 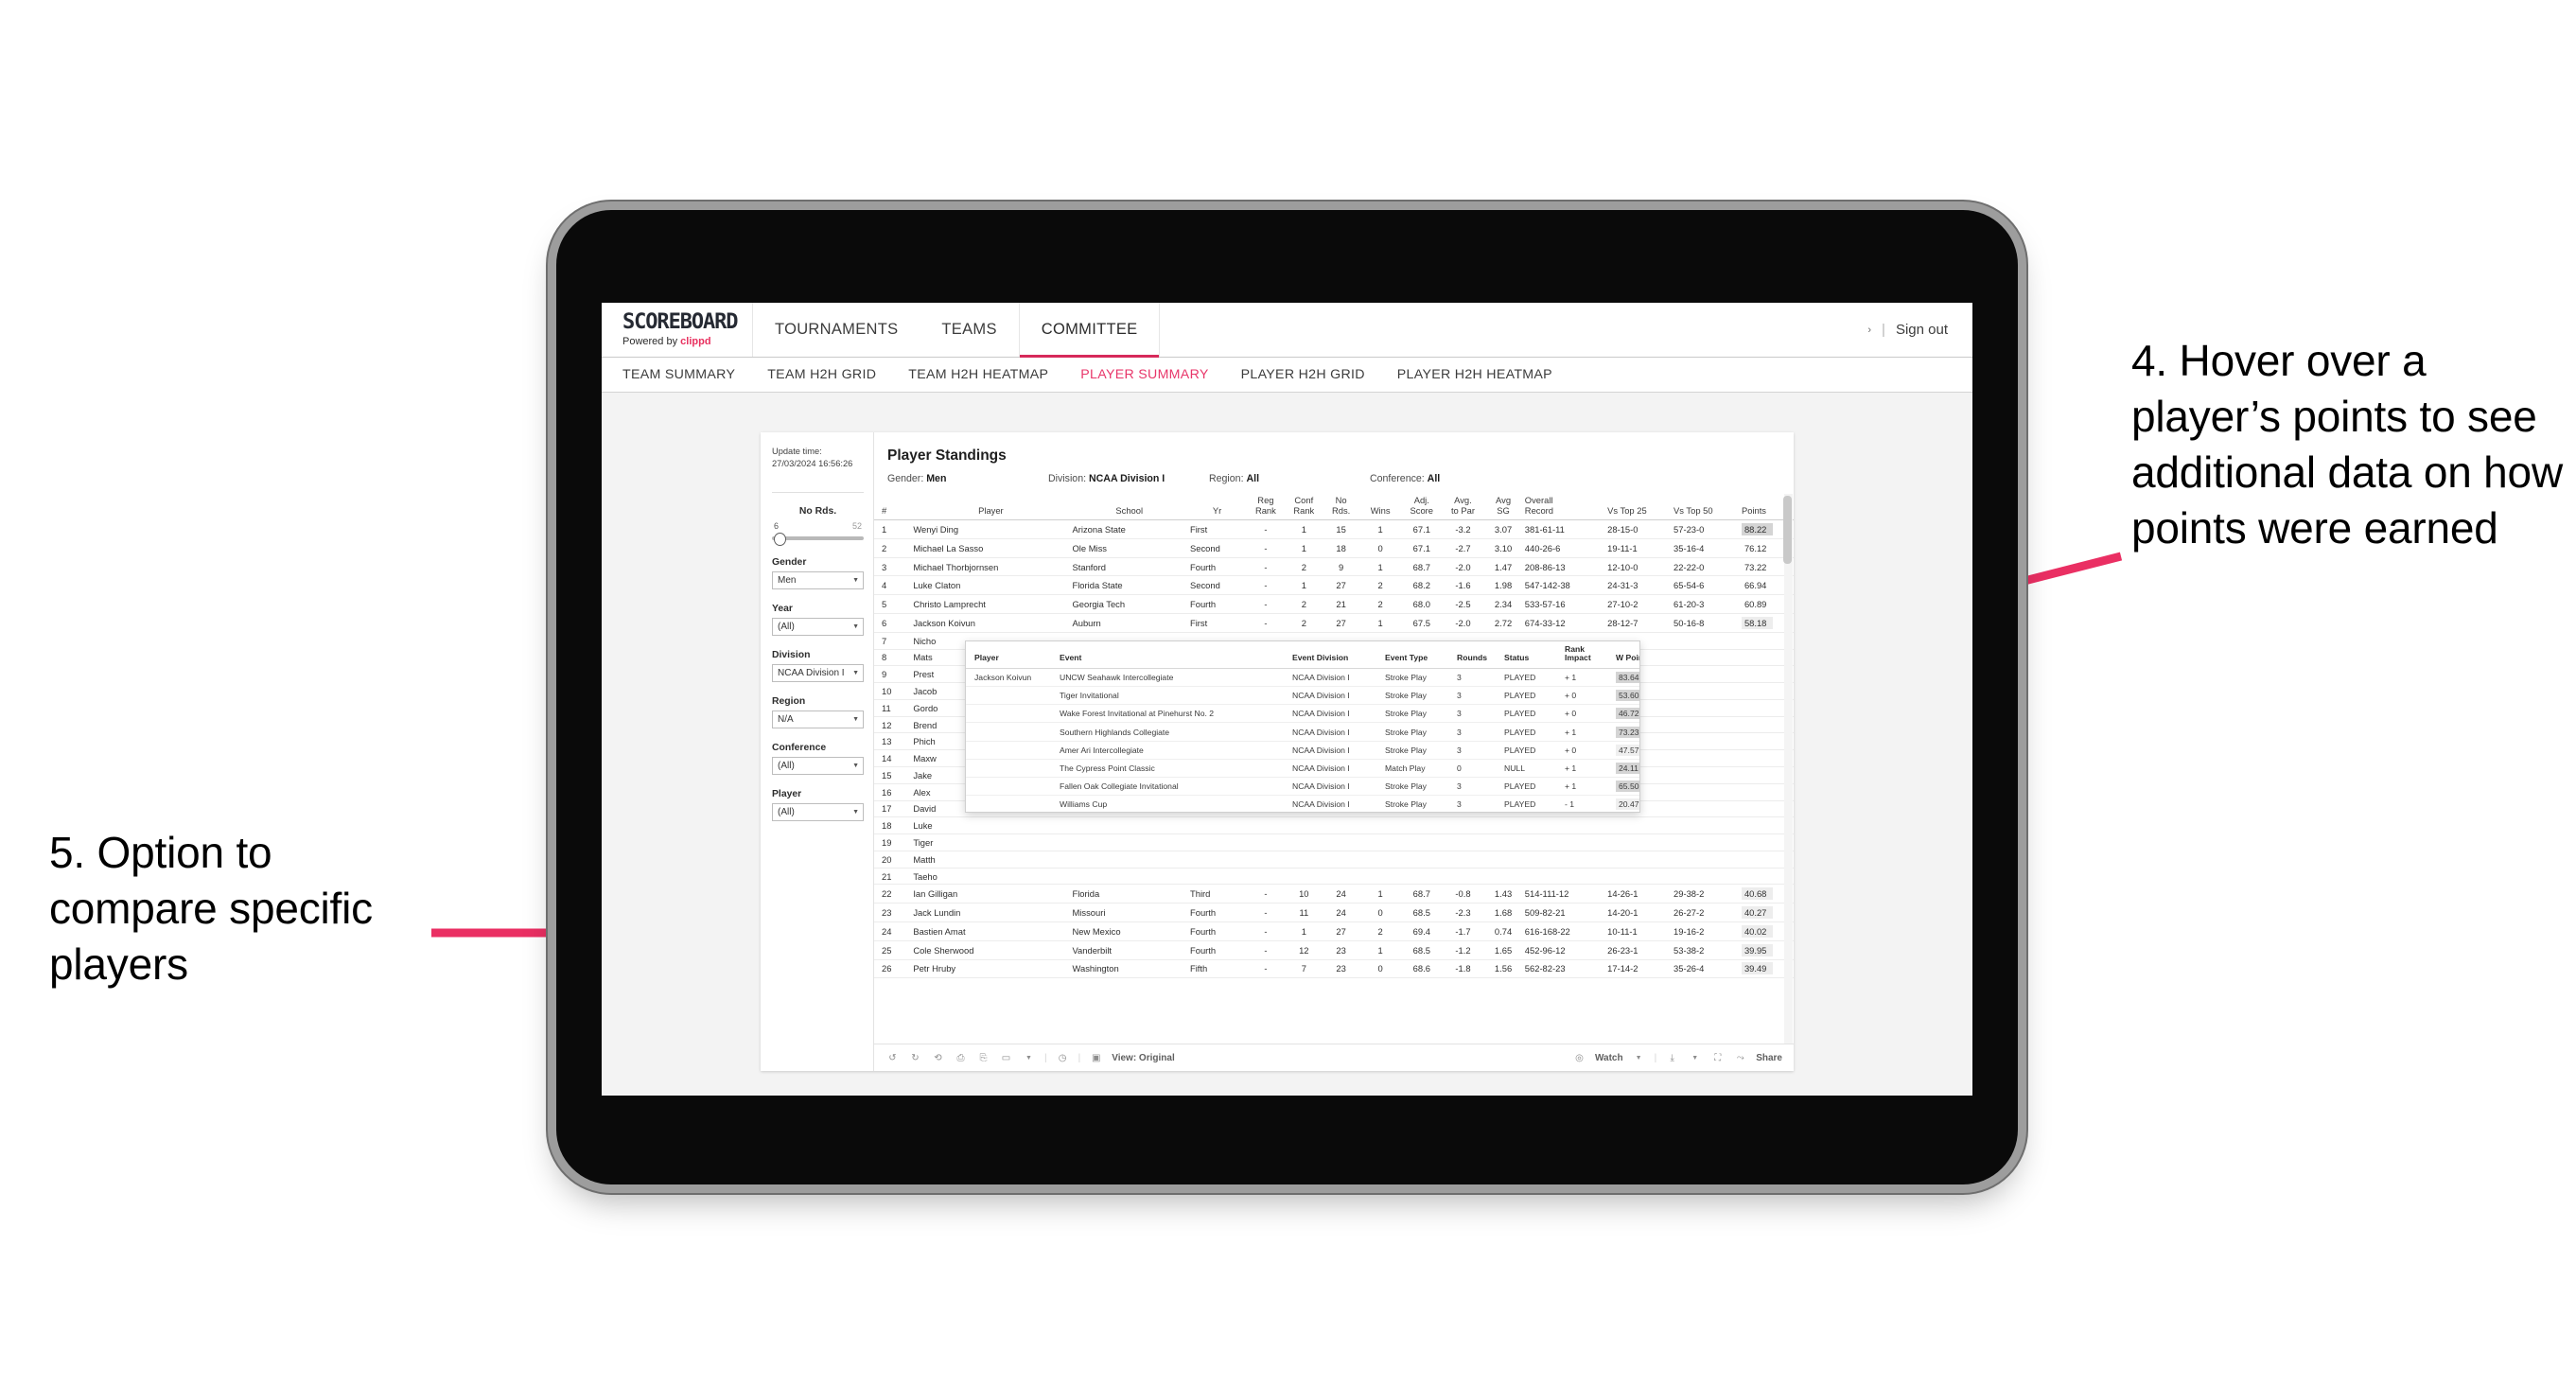 What do you see at coordinates (1757, 931) in the screenshot?
I see `points-value: 40.02` at bounding box center [1757, 931].